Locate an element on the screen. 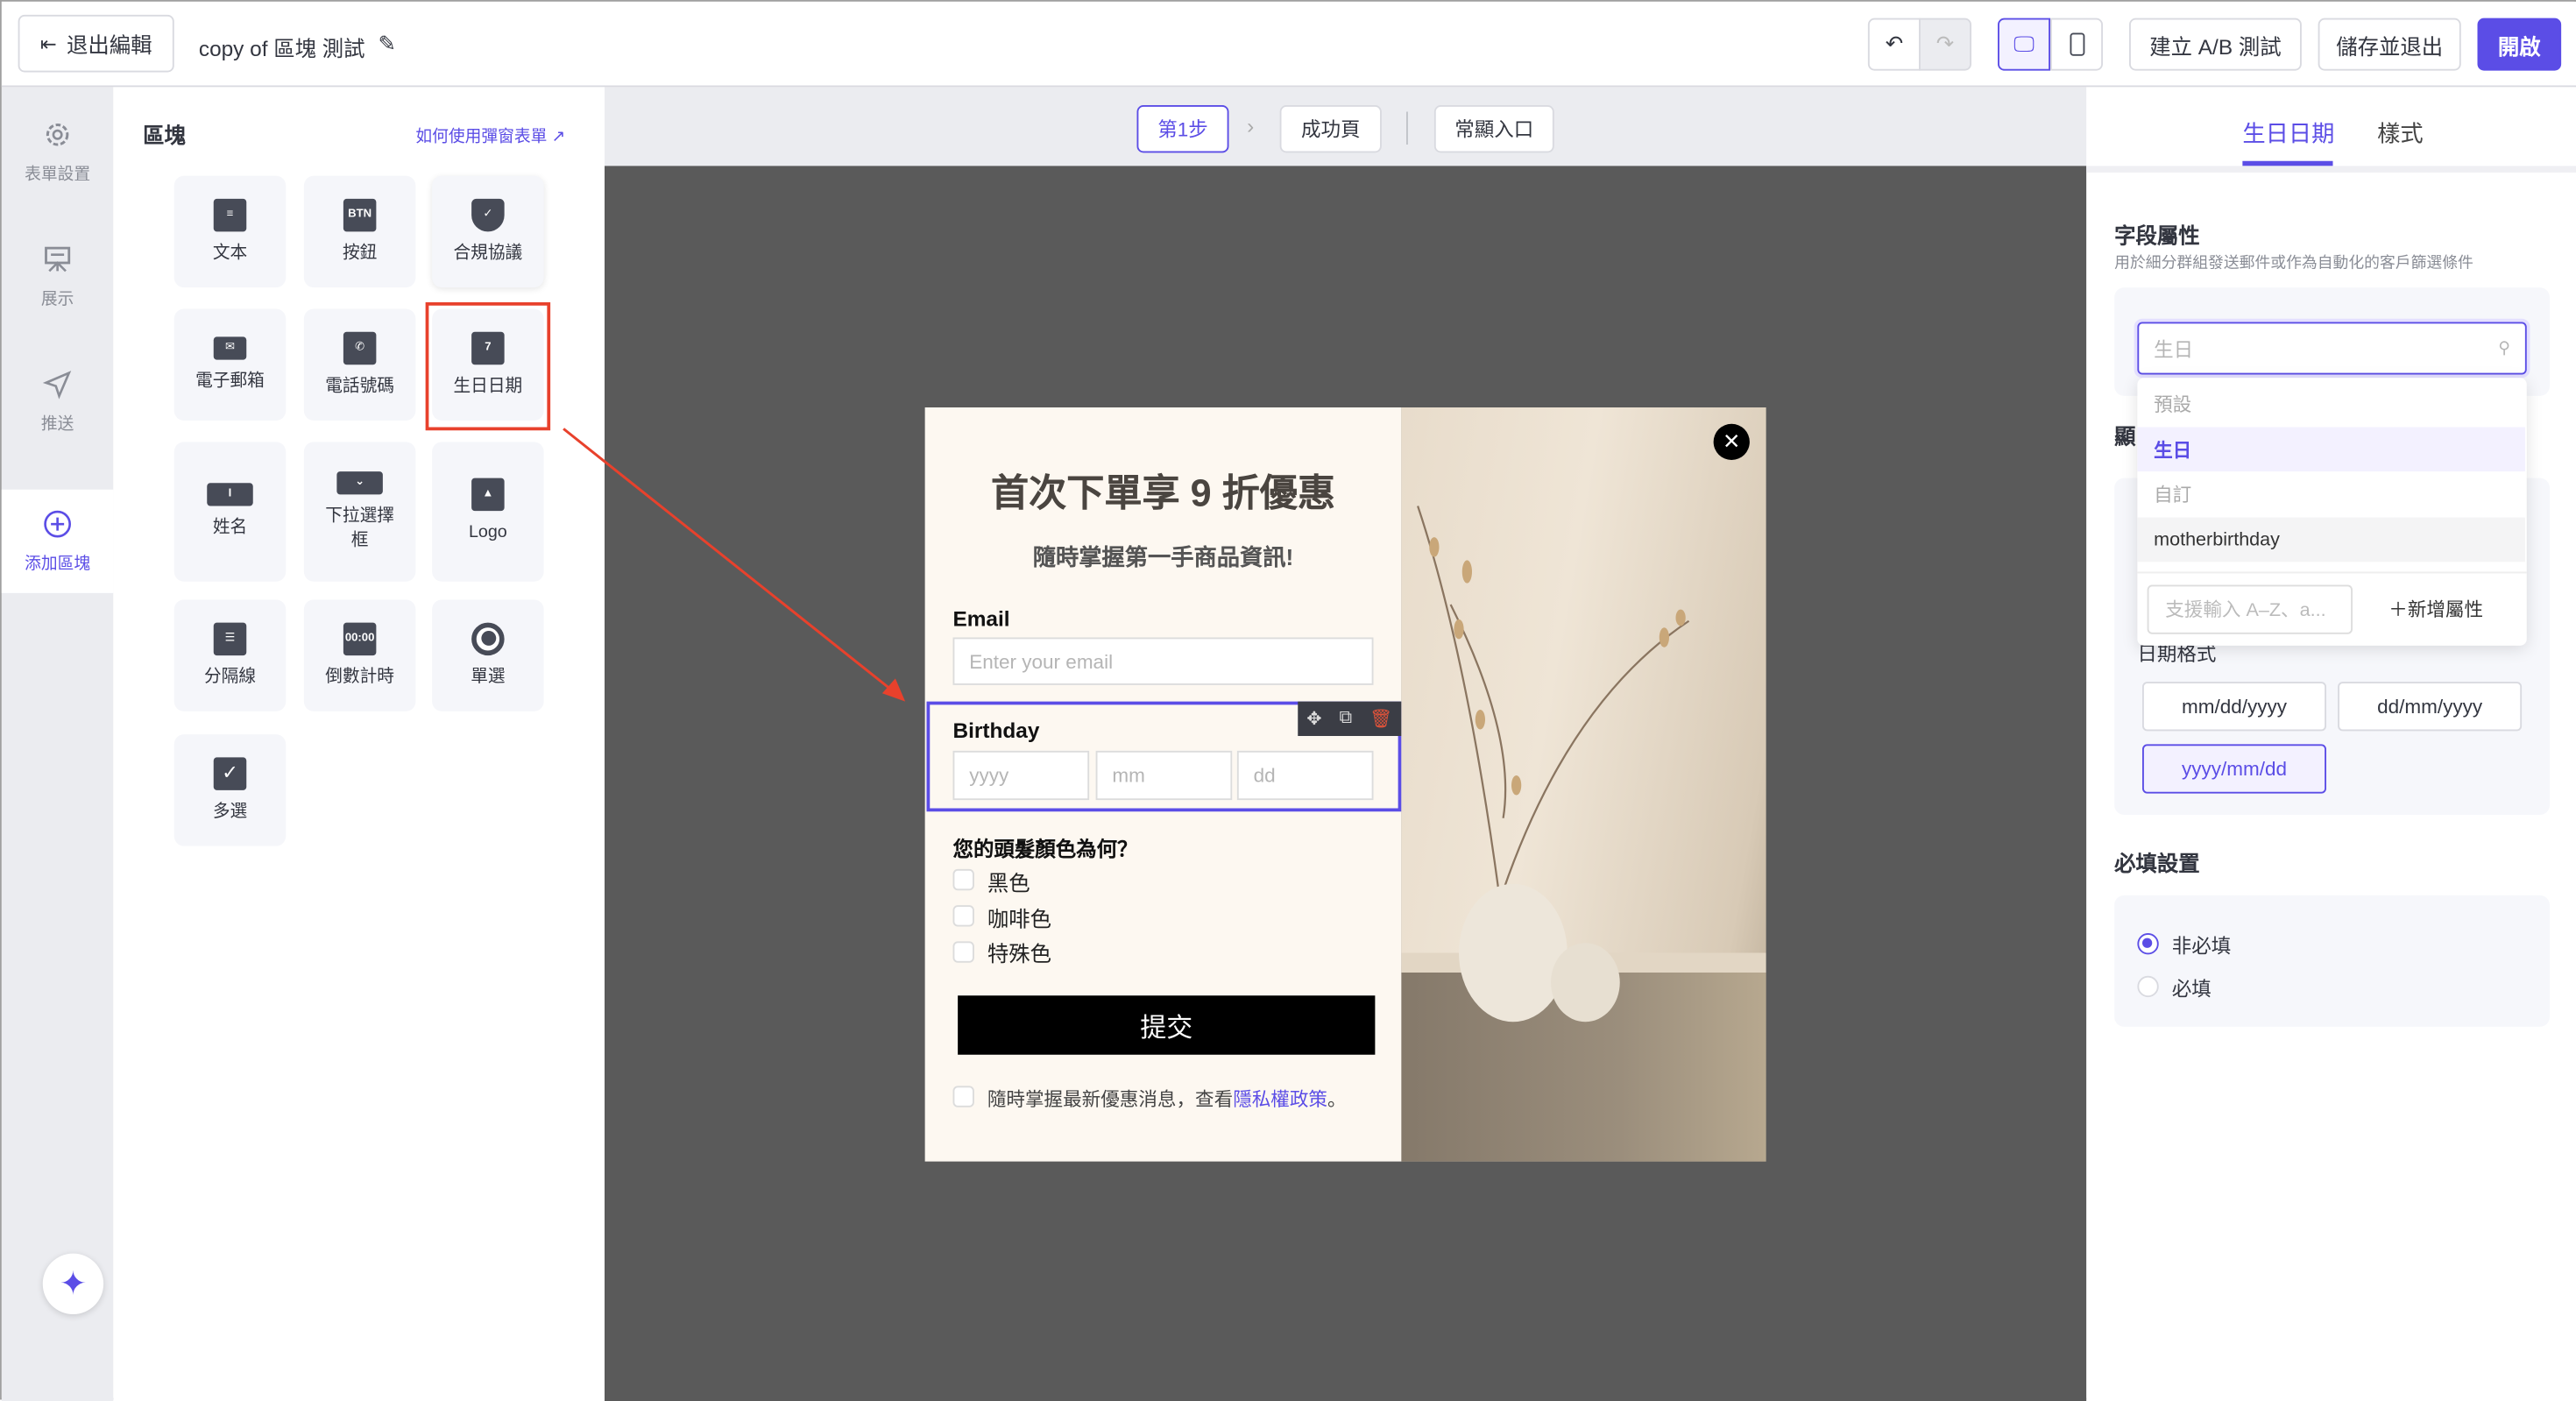 The image size is (2576, 1401). redo-button: ↷ is located at coordinates (1945, 44).